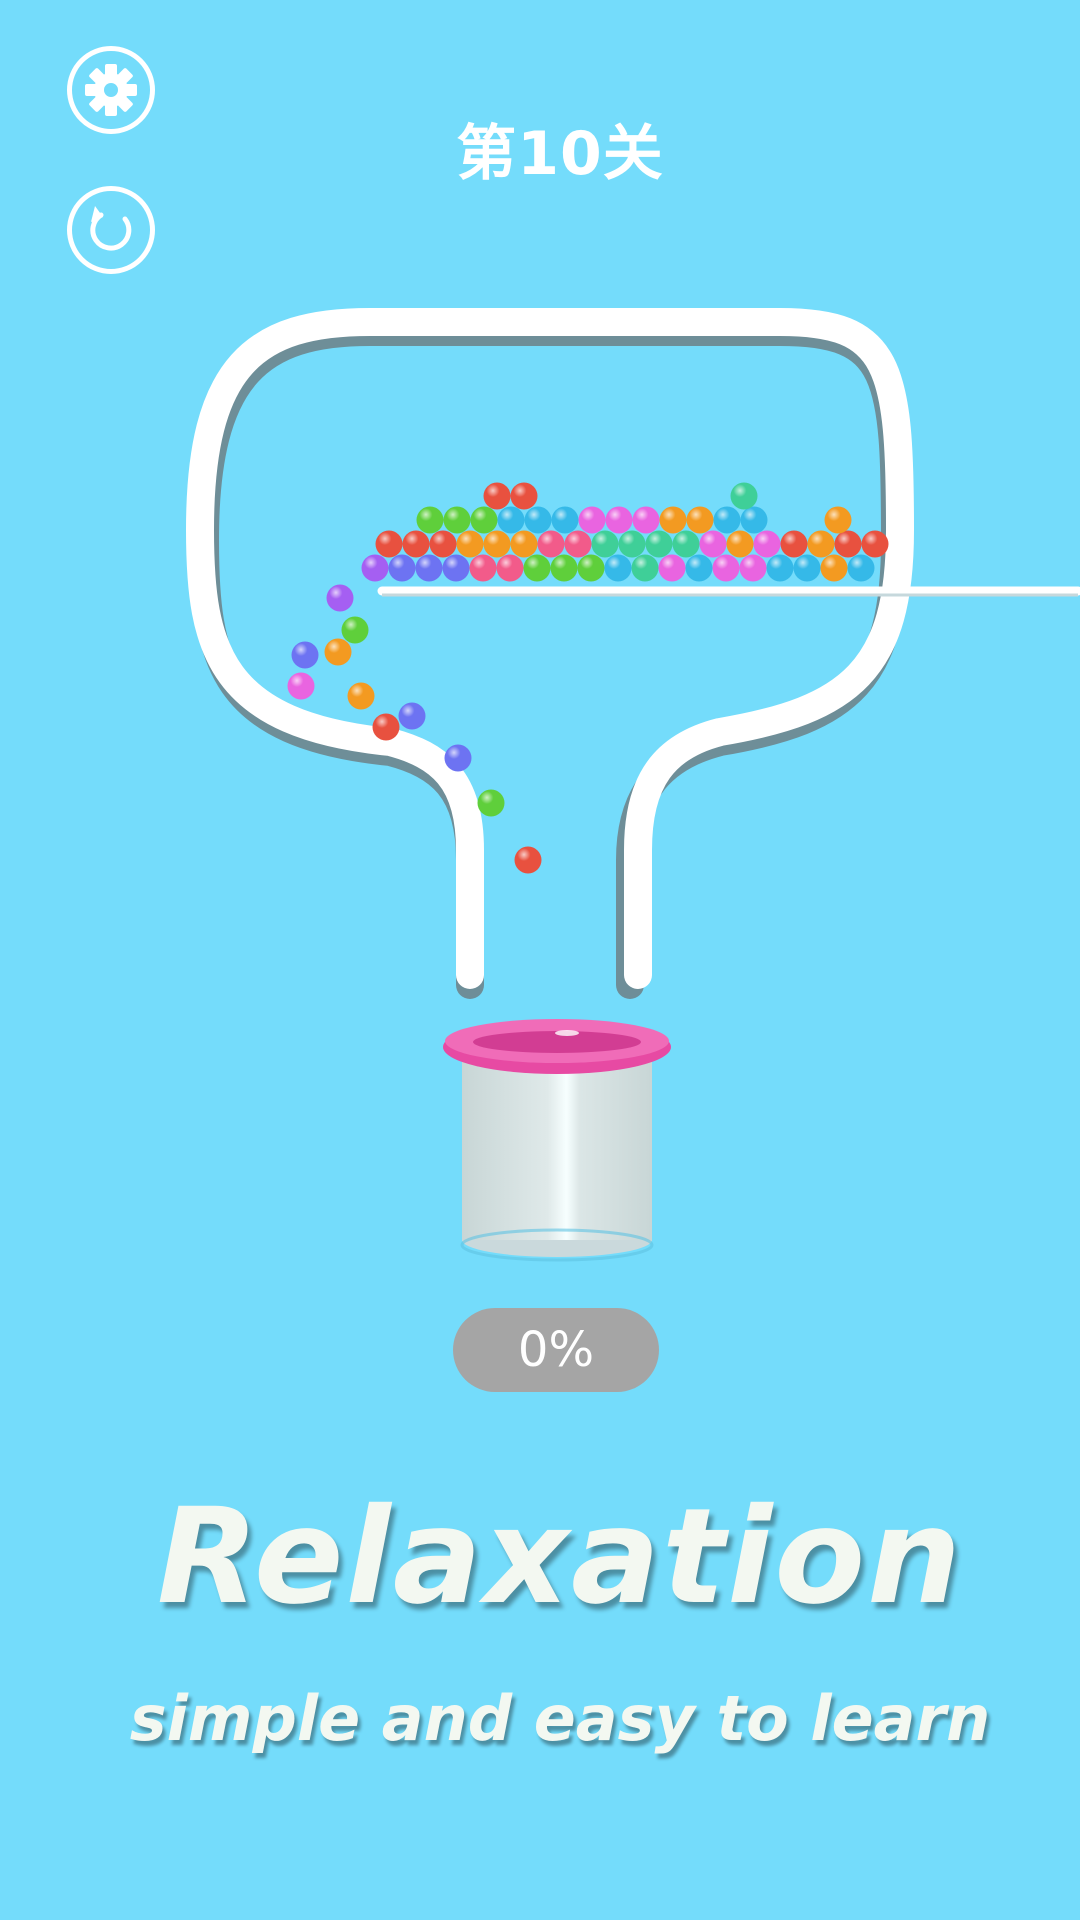  I want to click on balls-group, so click(588, 678).